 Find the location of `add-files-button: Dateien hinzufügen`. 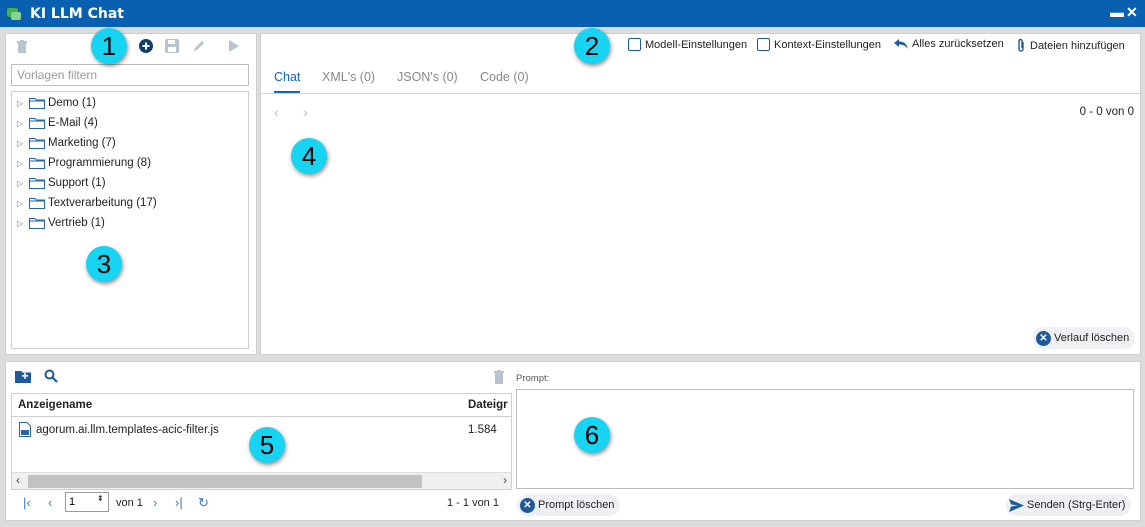

add-files-button: Dateien hinzufügen is located at coordinates (1070, 45).